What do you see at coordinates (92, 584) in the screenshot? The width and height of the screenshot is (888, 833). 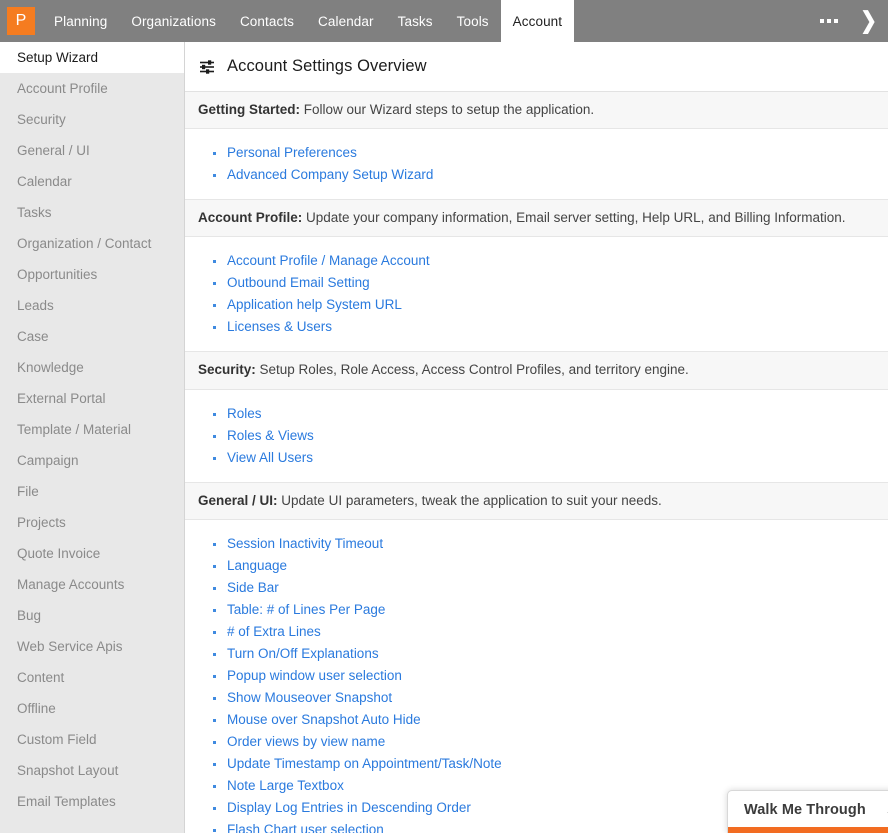 I see `sidebar-item-manage-accounts: Manage Accounts` at bounding box center [92, 584].